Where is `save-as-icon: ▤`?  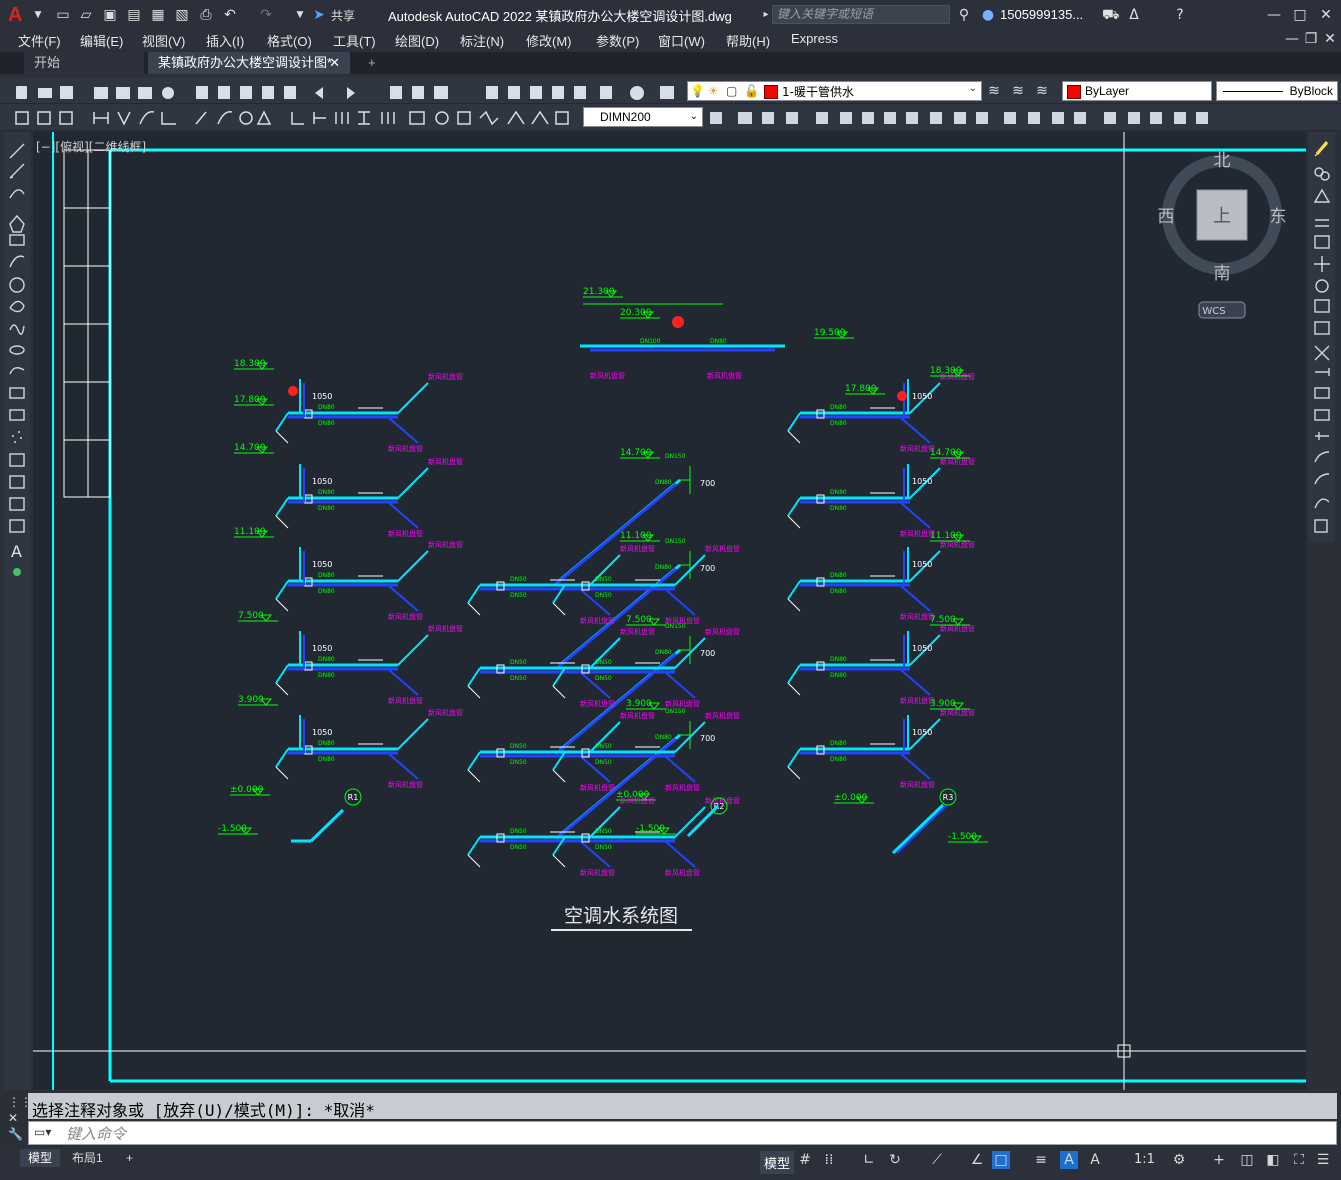
save-as-icon: ▤ is located at coordinates (134, 15).